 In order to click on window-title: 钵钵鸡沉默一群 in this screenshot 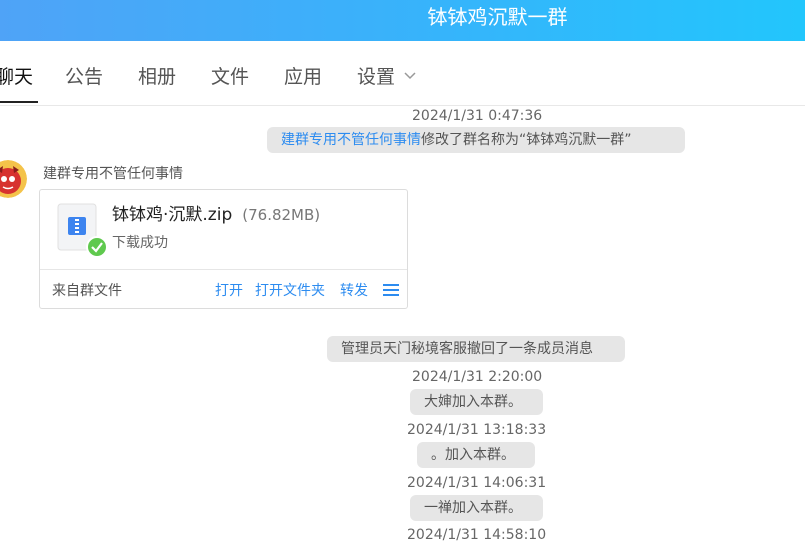, I will do `click(497, 17)`.